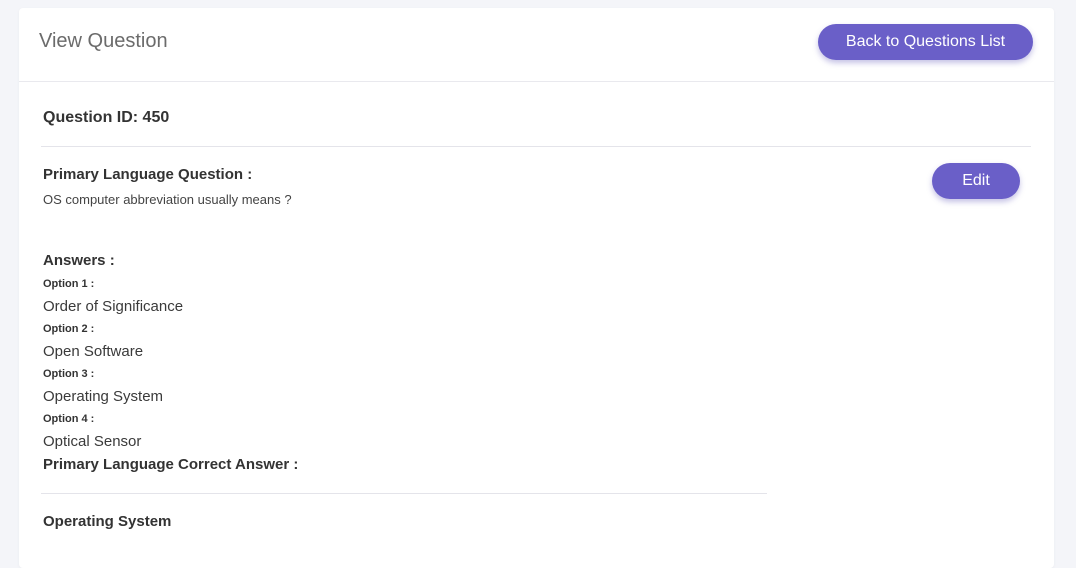  What do you see at coordinates (148, 174) in the screenshot?
I see `primary-question-label: Primary Language Question :` at bounding box center [148, 174].